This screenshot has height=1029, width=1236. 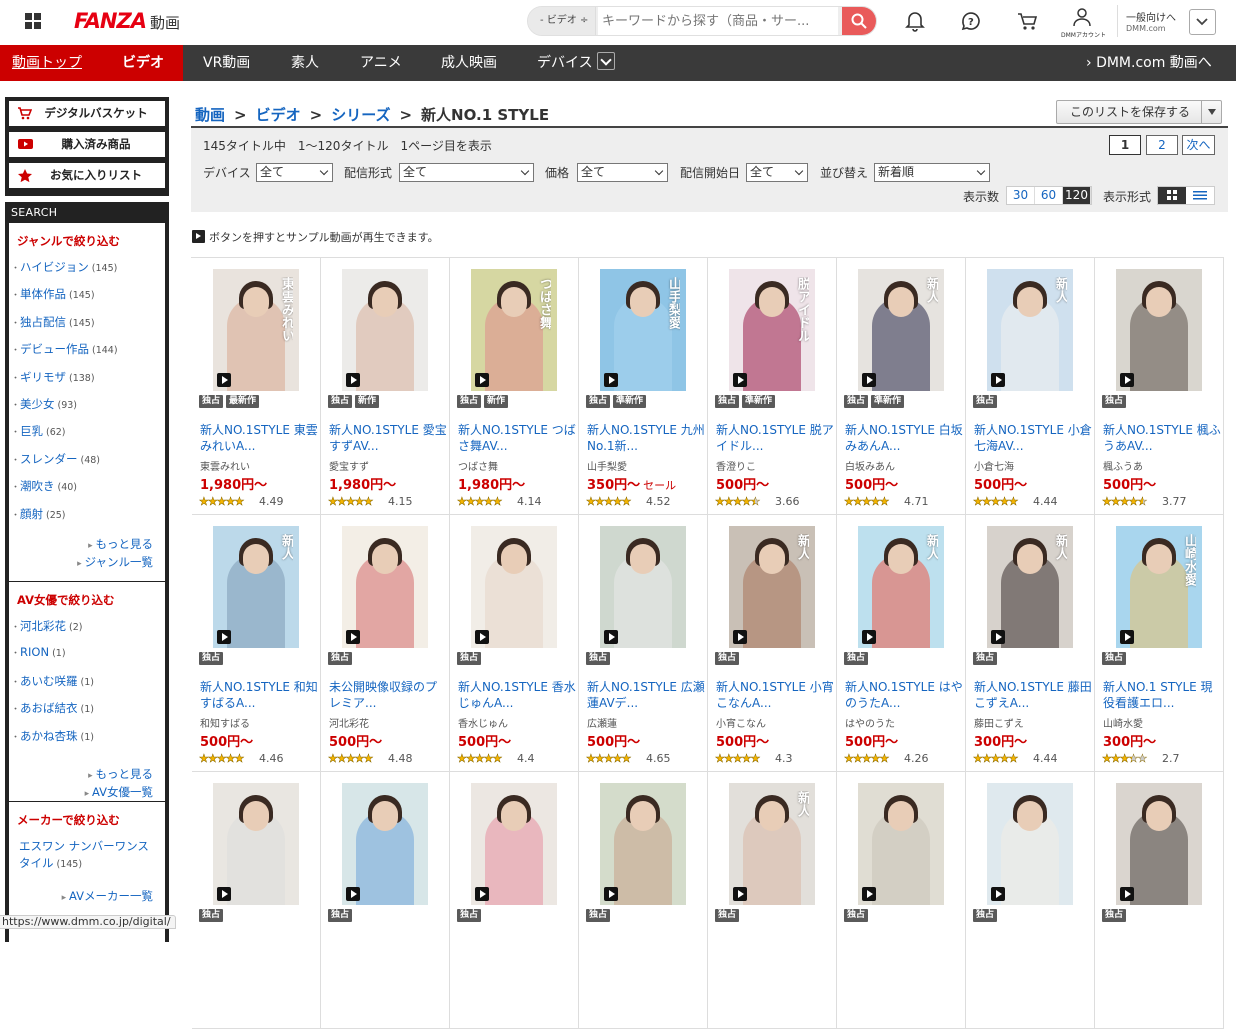 I want to click on nav-video: ビデオ, so click(x=143, y=63).